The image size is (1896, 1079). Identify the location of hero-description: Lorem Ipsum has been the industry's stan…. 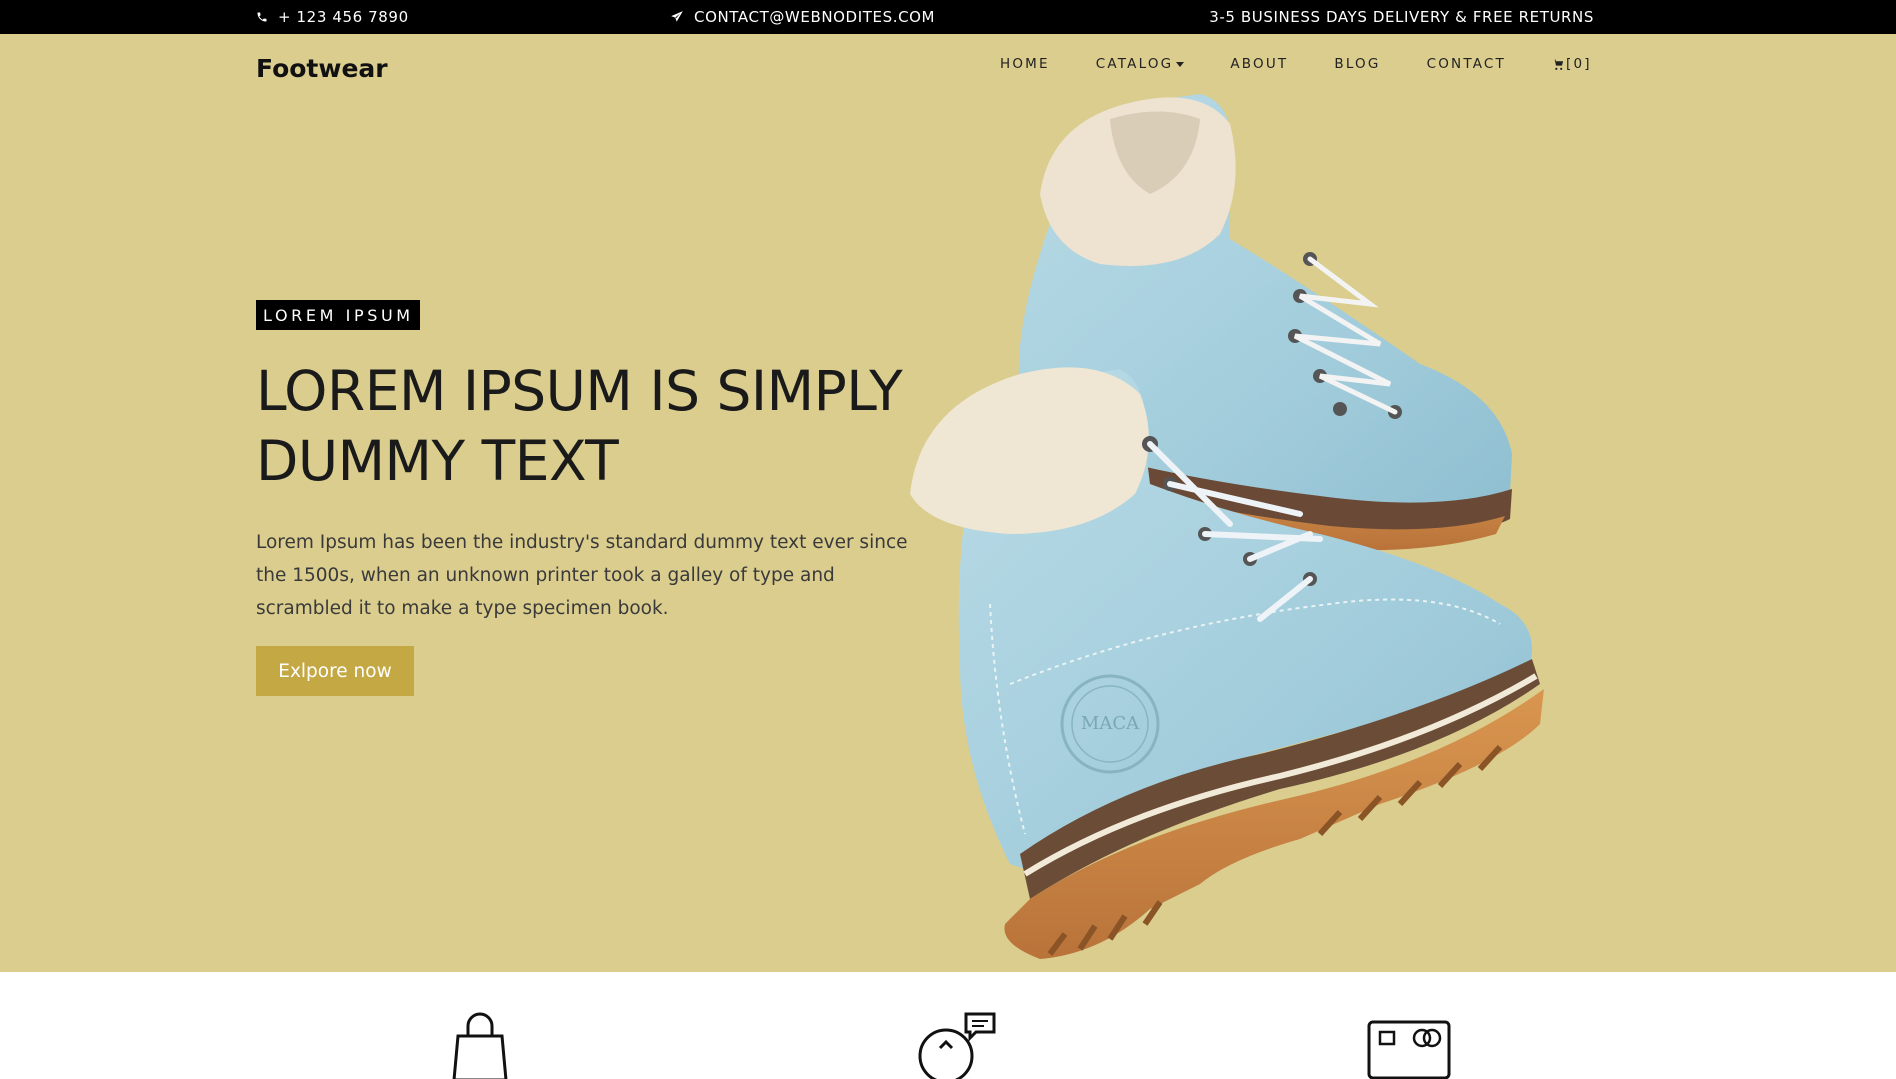
(582, 575).